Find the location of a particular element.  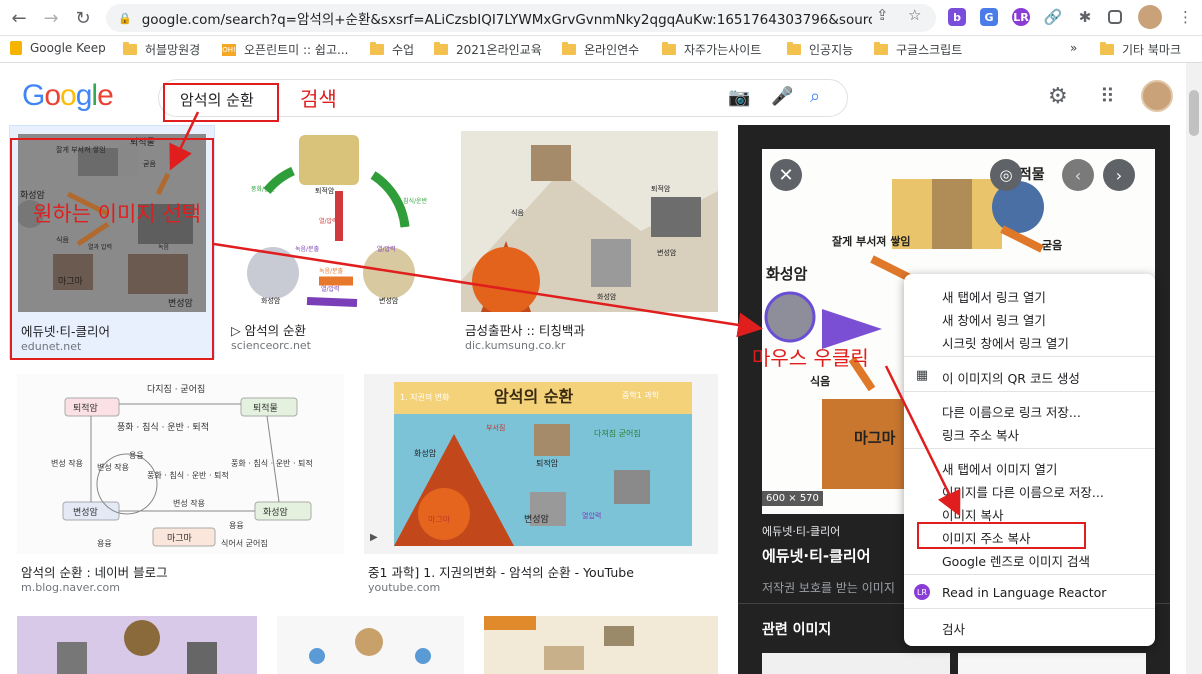

arrow-to-copy-address is located at coordinates (922, 441).